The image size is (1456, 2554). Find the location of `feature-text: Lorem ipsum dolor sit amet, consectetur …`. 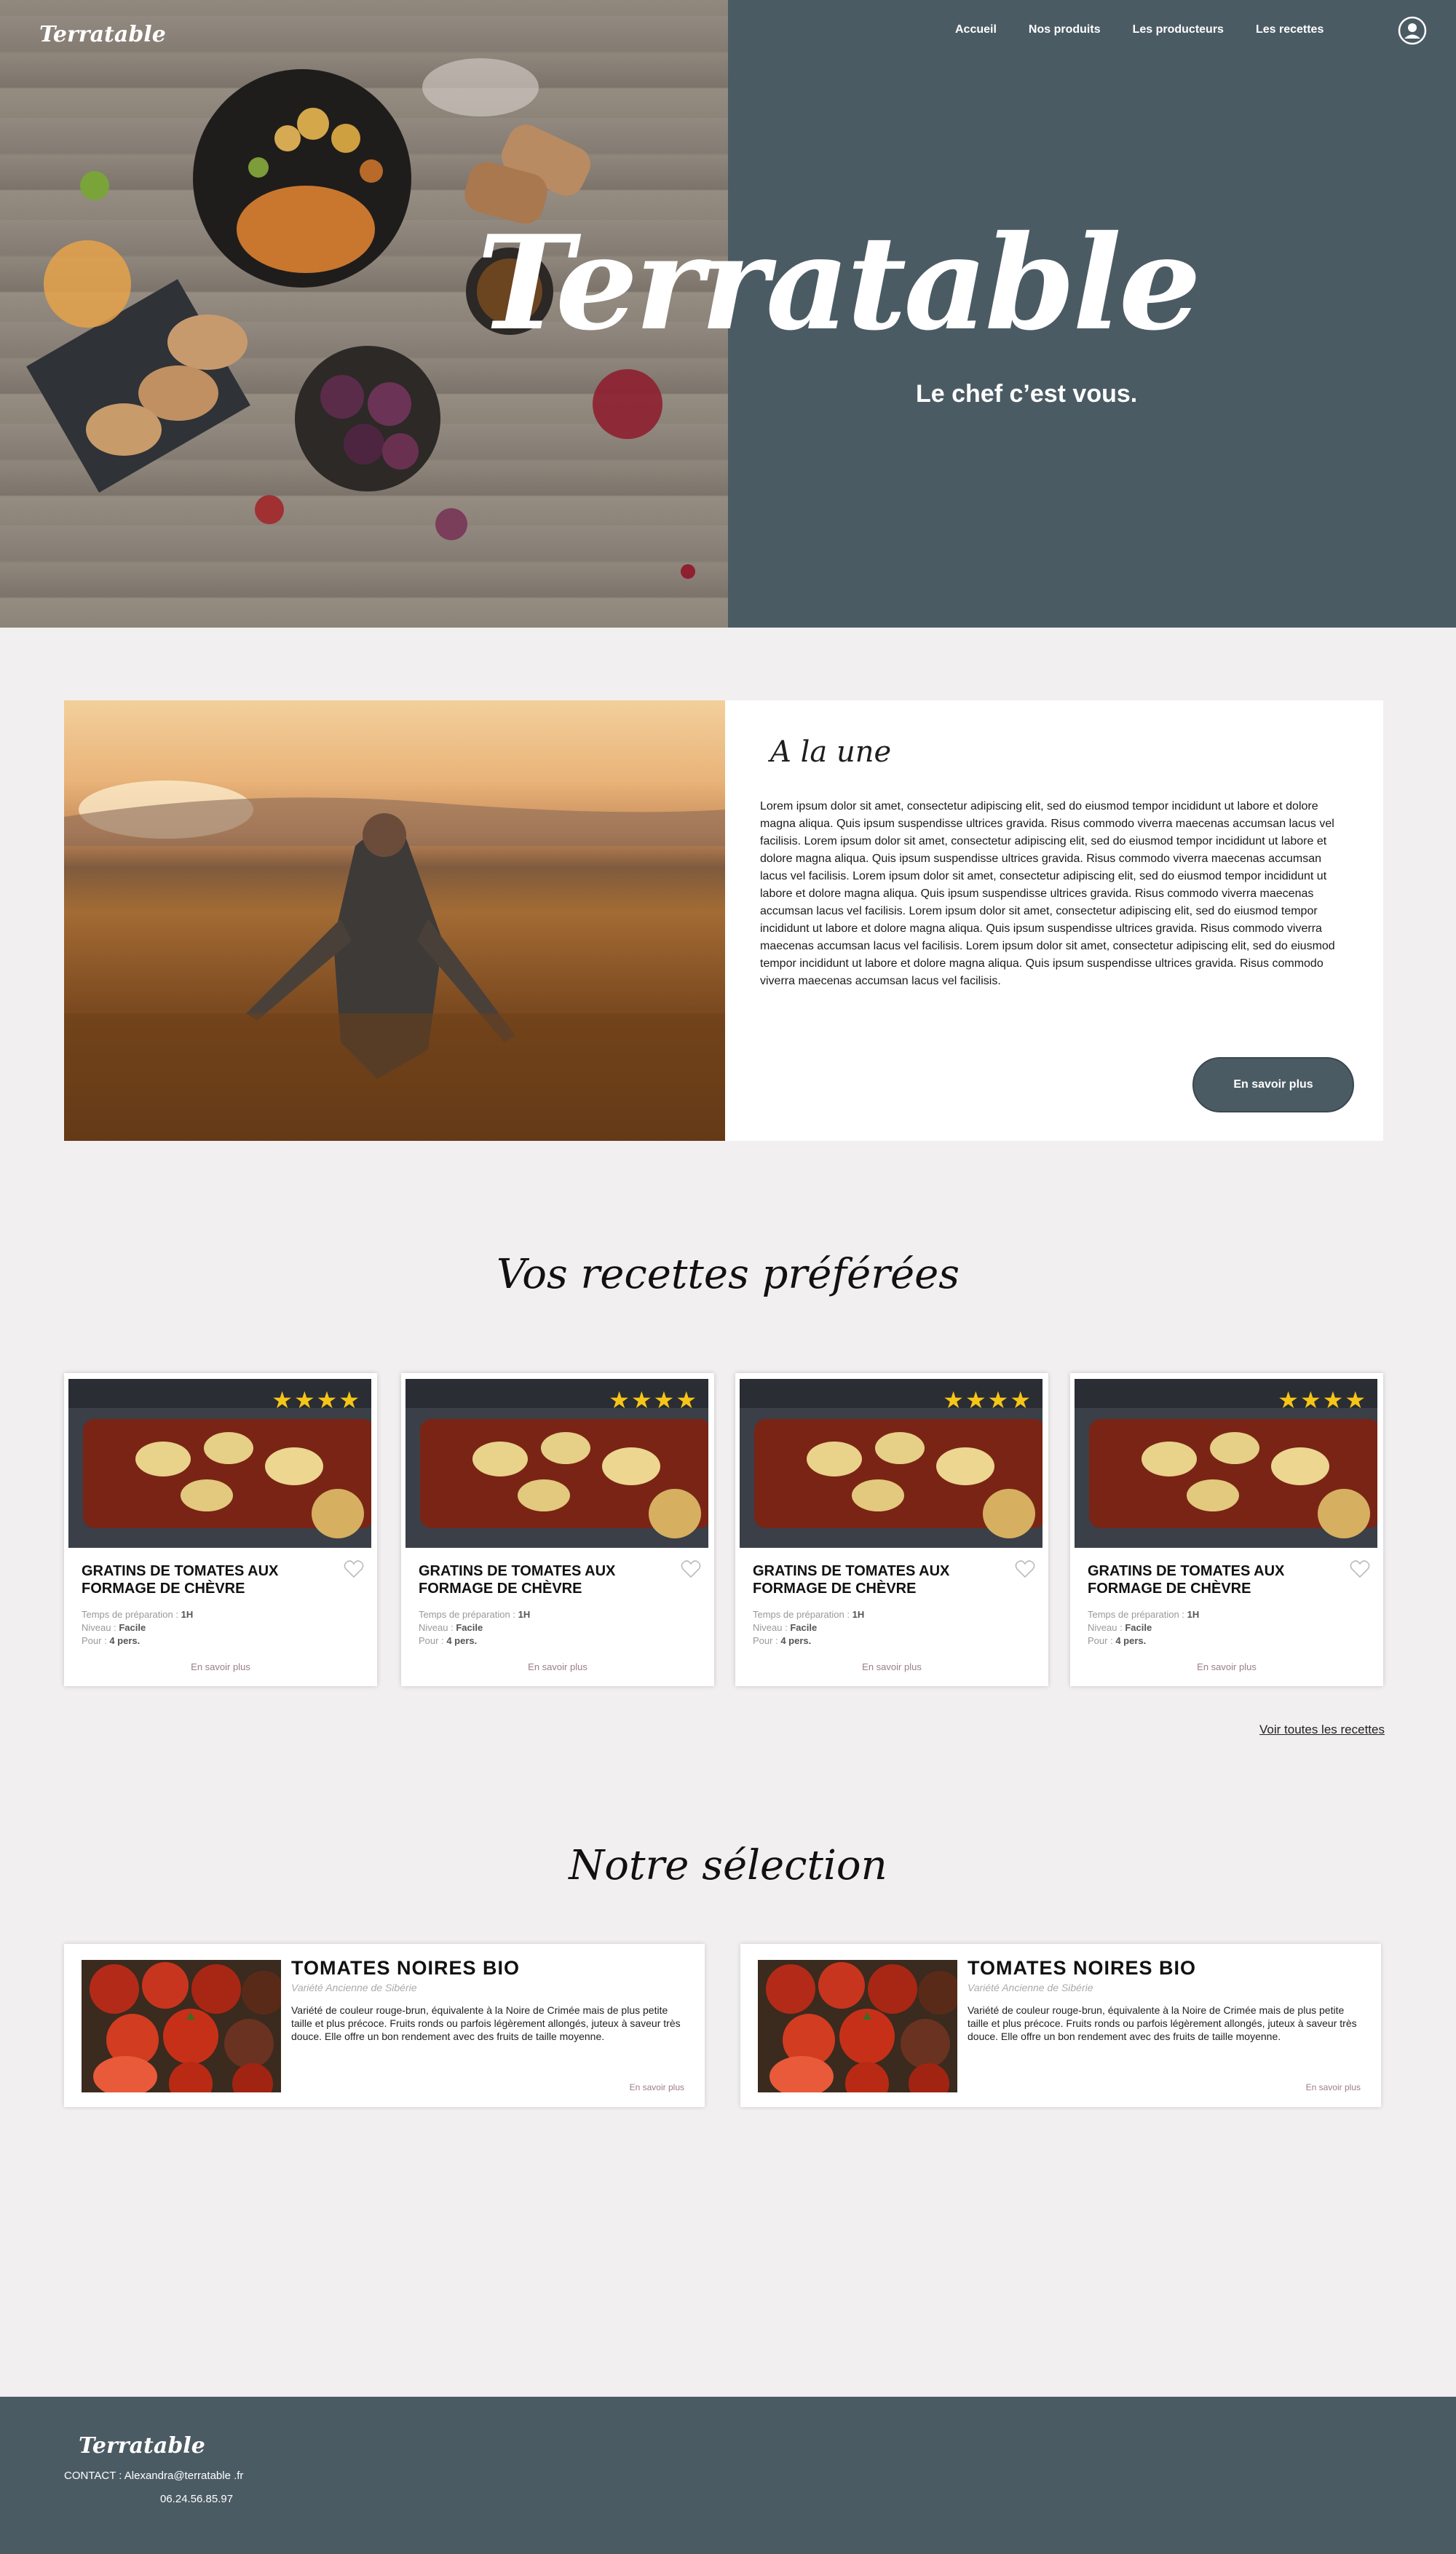

feature-text: Lorem ipsum dolor sit amet, consectetur … is located at coordinates (1047, 894).